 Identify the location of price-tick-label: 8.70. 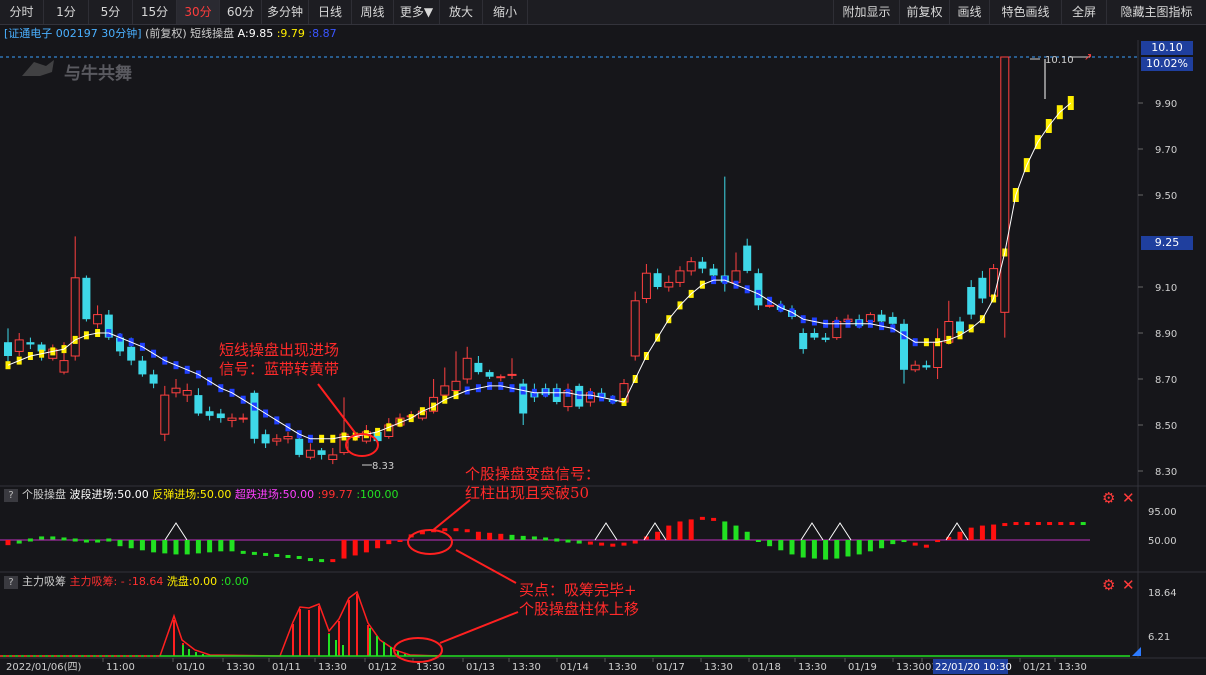
(1166, 380).